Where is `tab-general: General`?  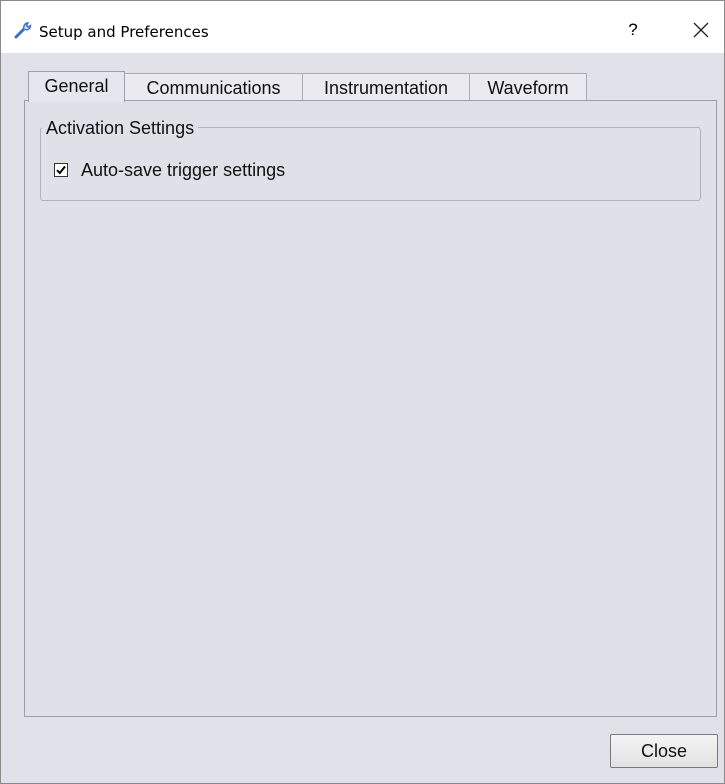 tab-general: General is located at coordinates (76, 86).